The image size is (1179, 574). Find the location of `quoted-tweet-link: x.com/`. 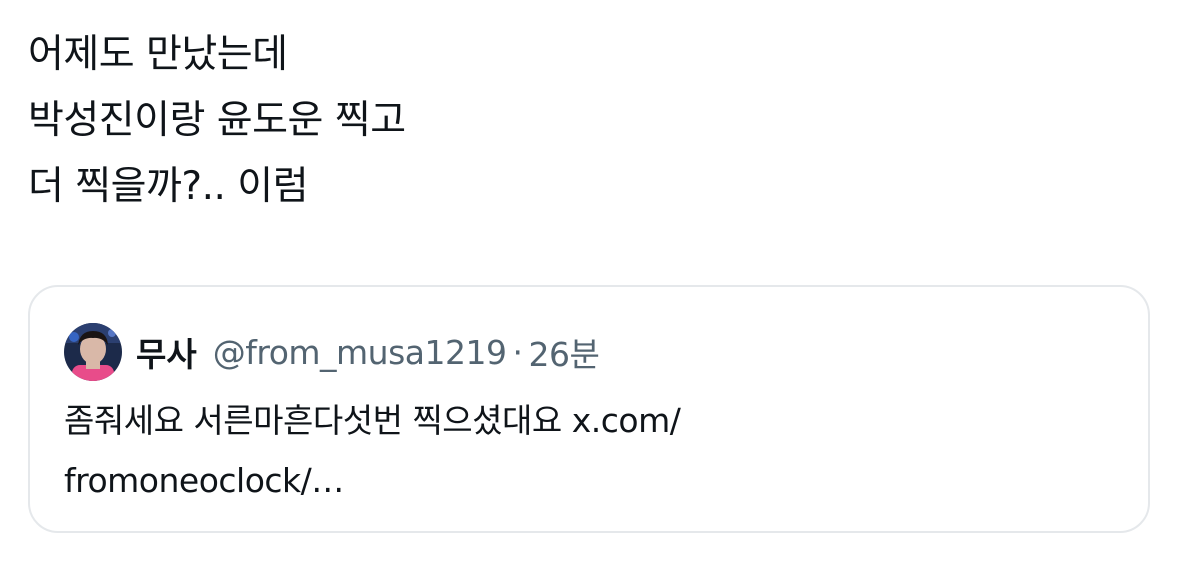

quoted-tweet-link: x.com/ is located at coordinates (626, 420).